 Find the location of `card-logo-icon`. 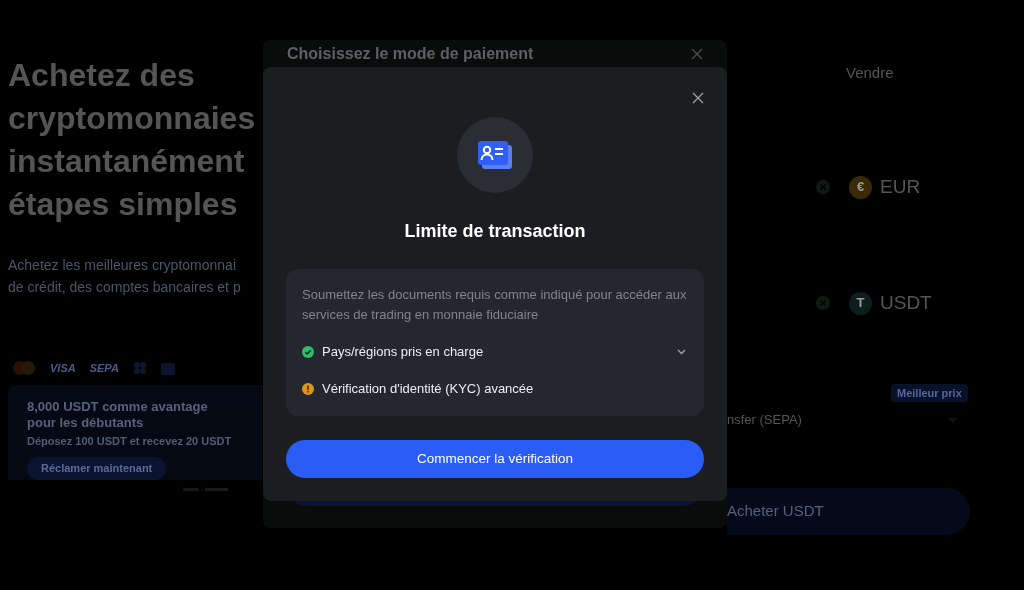

card-logo-icon is located at coordinates (24, 368).